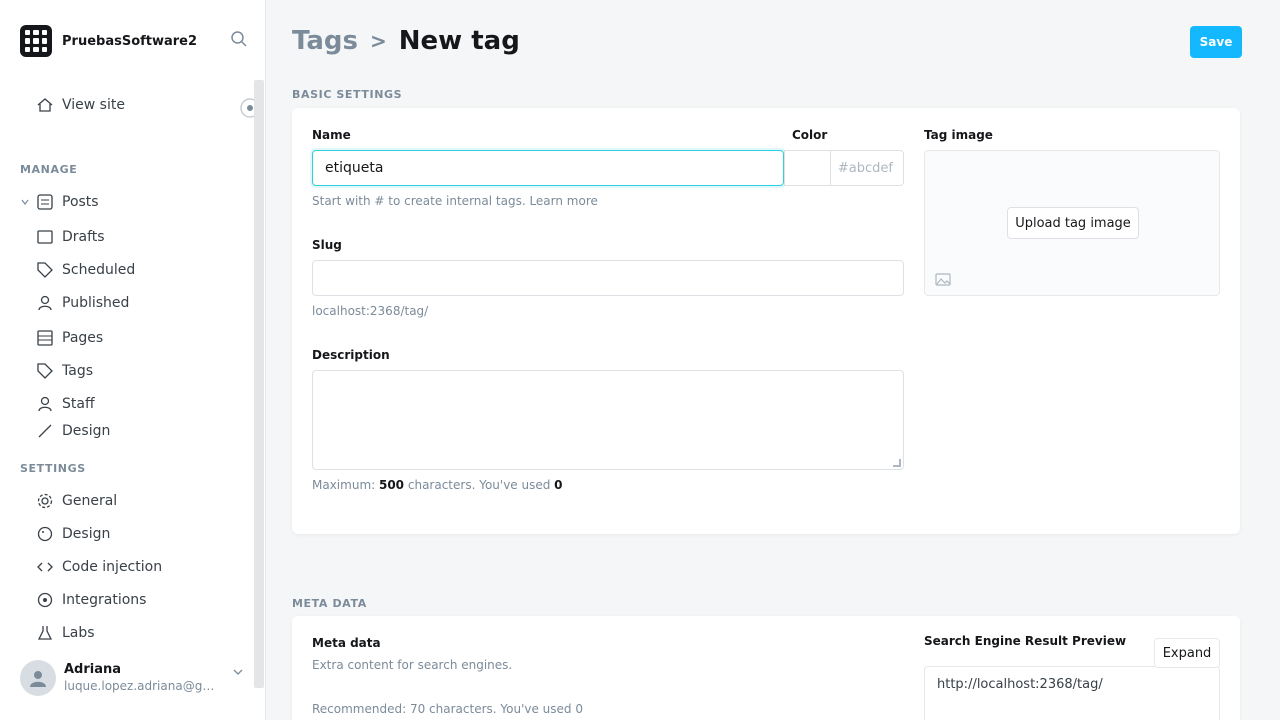 Image resolution: width=1280 pixels, height=720 pixels. Describe the element at coordinates (412, 665) in the screenshot. I see `meta-data-hint: Extra content for search engines.` at that location.